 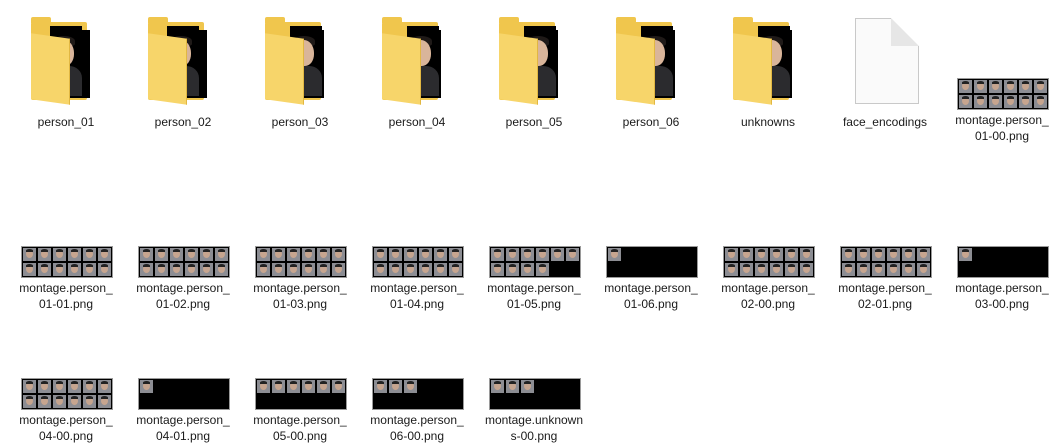 I want to click on image-file-item: montage.person_01-04.png, so click(x=417, y=247).